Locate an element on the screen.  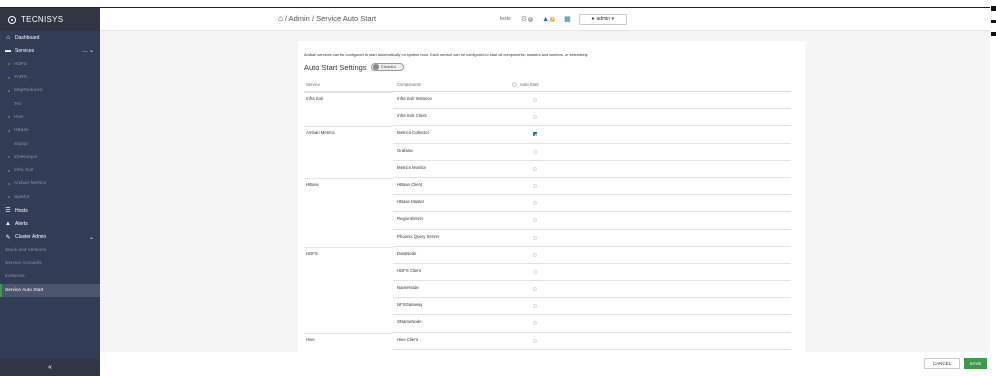
sidebar-item-cluster-admin: ✎ Cluster Admin ⌄ is located at coordinates (50, 236).